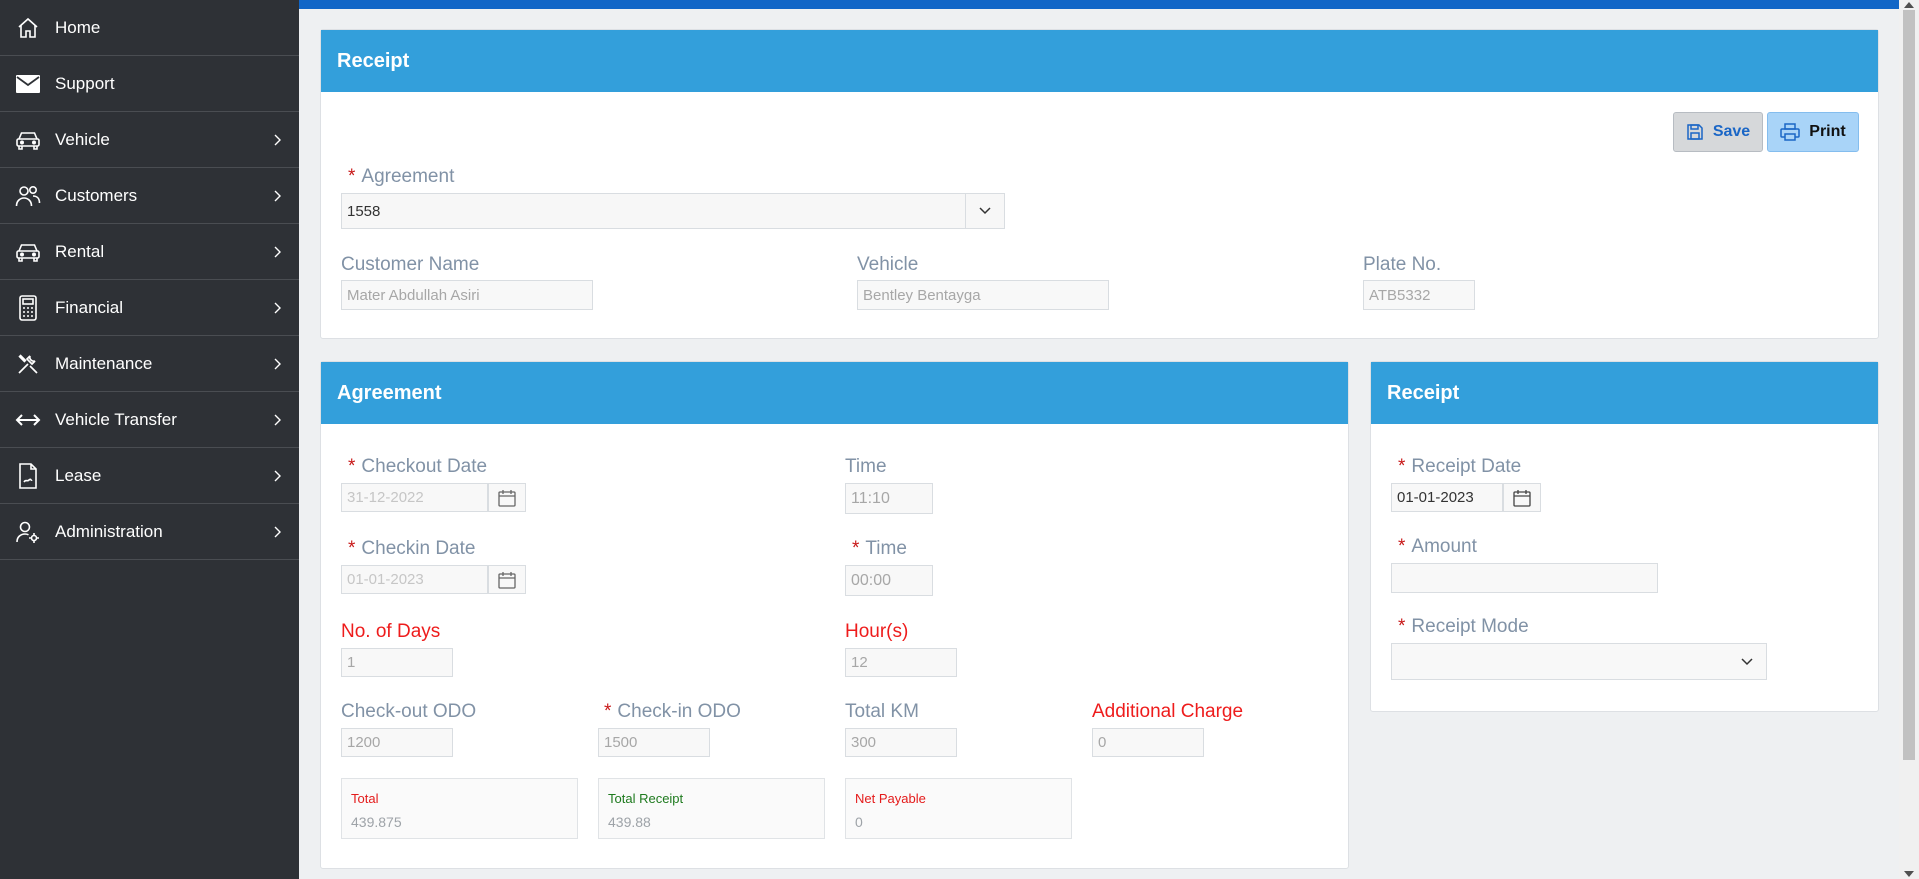 Image resolution: width=1919 pixels, height=879 pixels. What do you see at coordinates (28, 196) in the screenshot?
I see `users-icon` at bounding box center [28, 196].